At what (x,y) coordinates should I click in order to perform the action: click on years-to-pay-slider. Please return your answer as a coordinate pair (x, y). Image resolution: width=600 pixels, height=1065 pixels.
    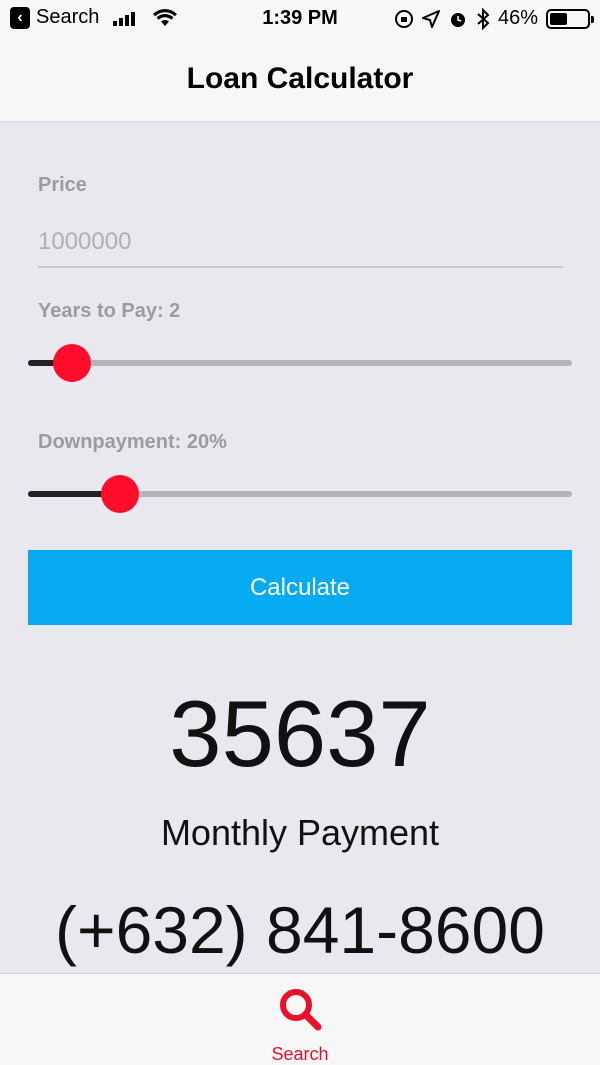
    Looking at the image, I should click on (300, 363).